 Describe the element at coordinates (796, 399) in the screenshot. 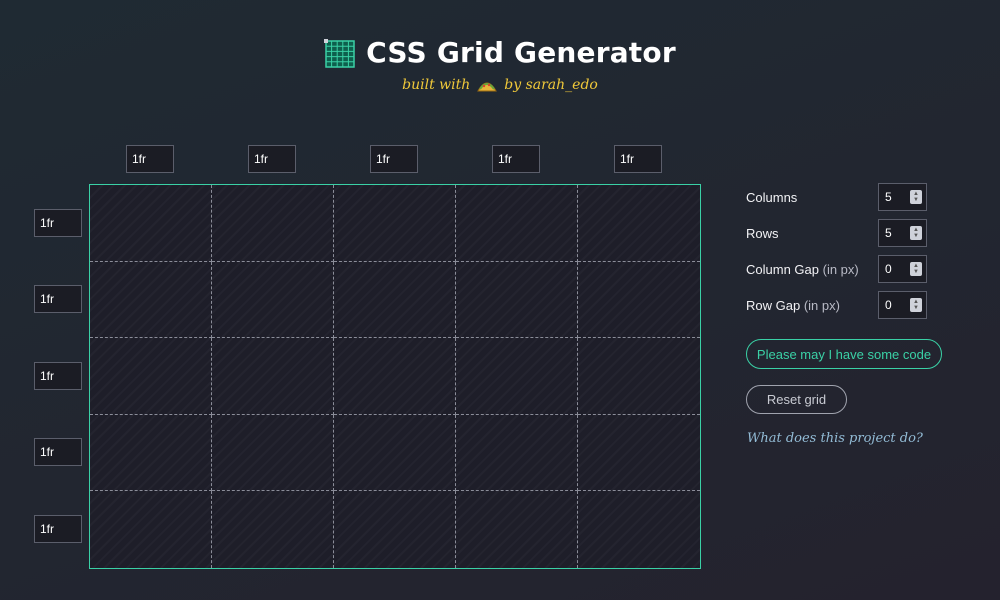

I see `reset-grid-button: Reset grid` at that location.